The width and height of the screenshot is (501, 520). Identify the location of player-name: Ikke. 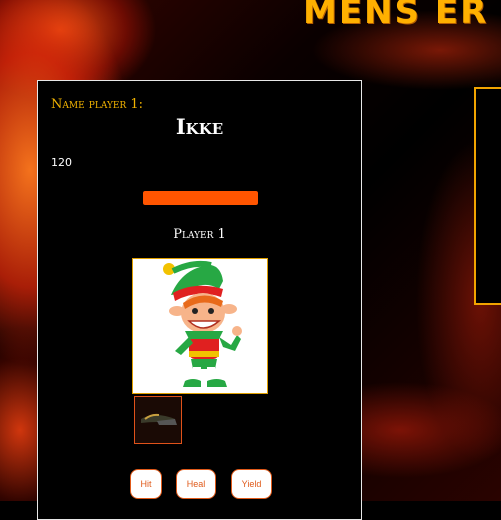
(199, 126).